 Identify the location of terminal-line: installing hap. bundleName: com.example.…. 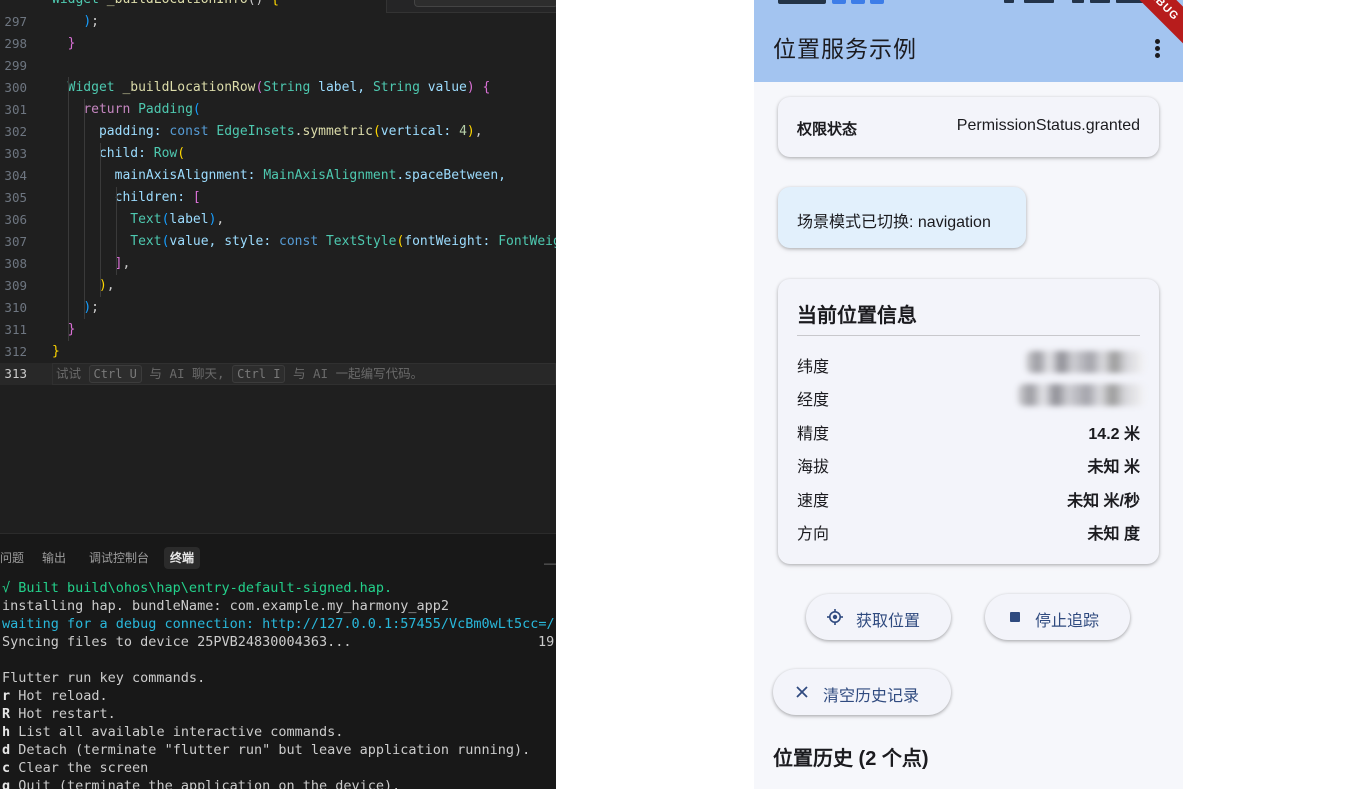
(279, 606).